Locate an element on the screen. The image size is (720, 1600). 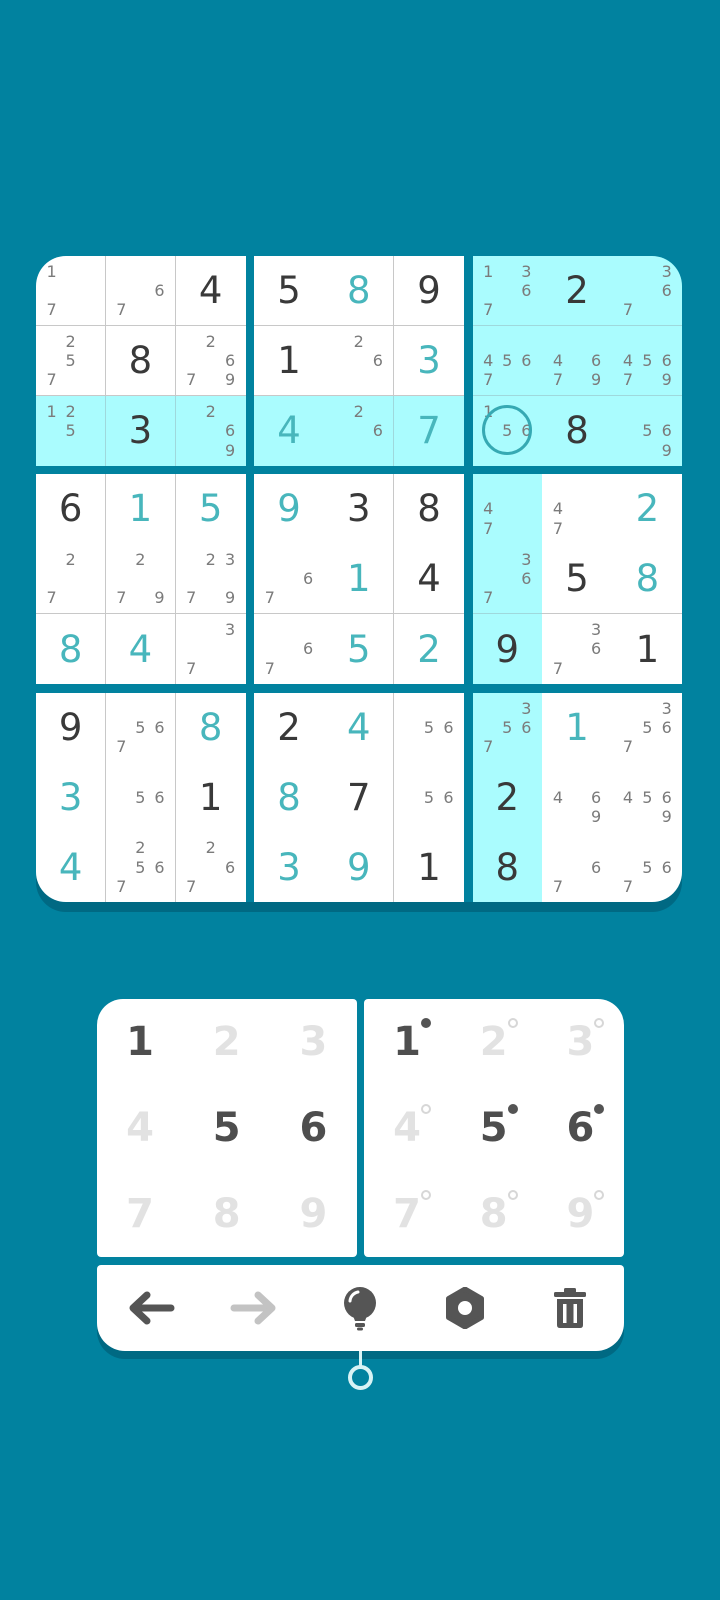
board-cell-r5c9: 8 is located at coordinates (647, 579).